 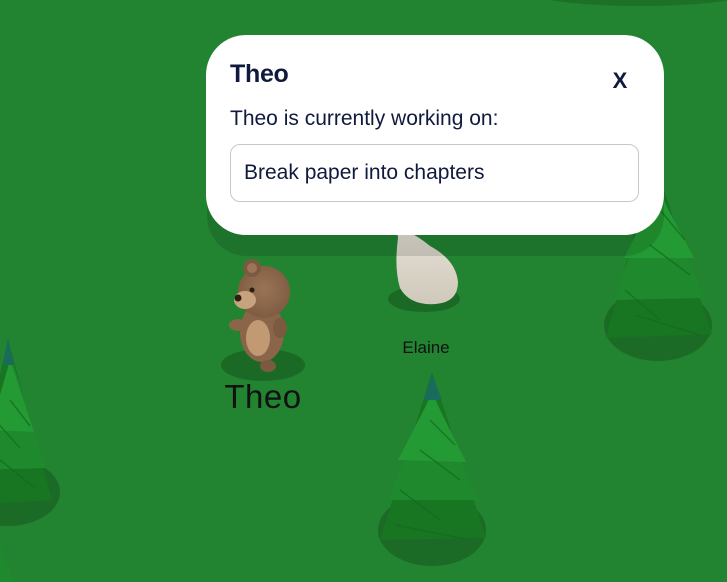 I want to click on character-name-theo: Theo, so click(x=263, y=396).